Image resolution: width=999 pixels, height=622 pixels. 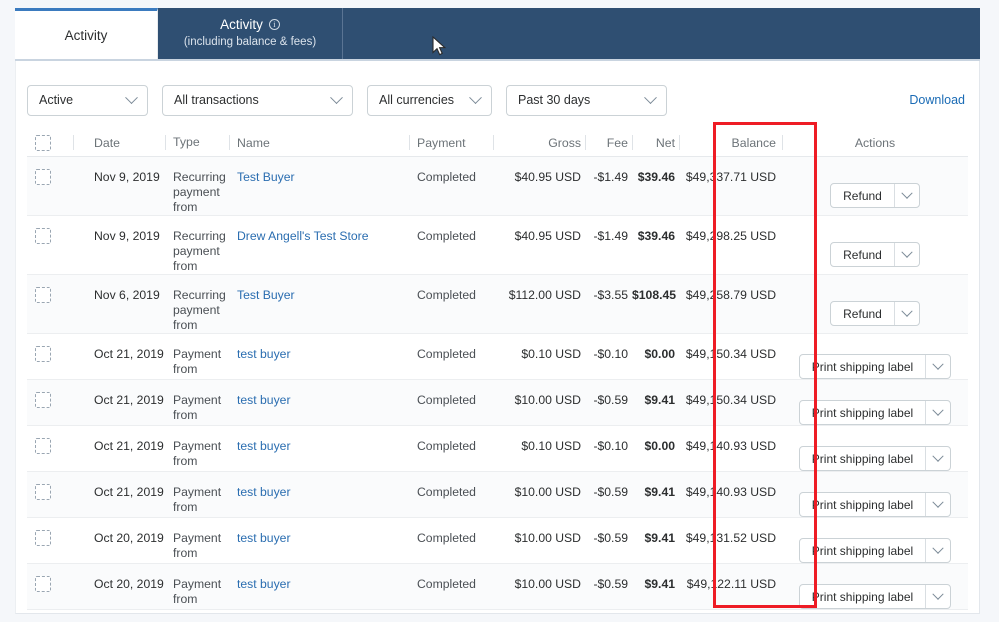 What do you see at coordinates (319, 577) in the screenshot?
I see `cell-name: test buyer` at bounding box center [319, 577].